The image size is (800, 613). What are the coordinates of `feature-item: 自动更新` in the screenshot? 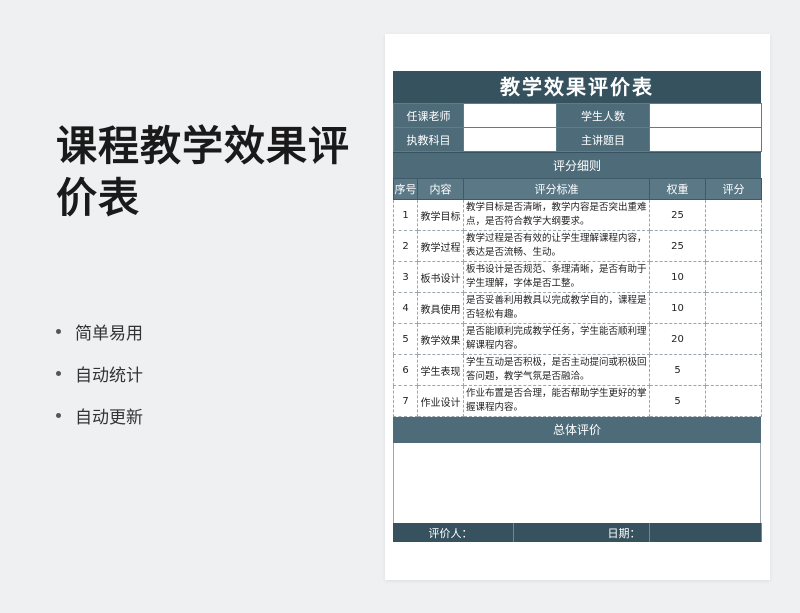 It's located at (99, 415).